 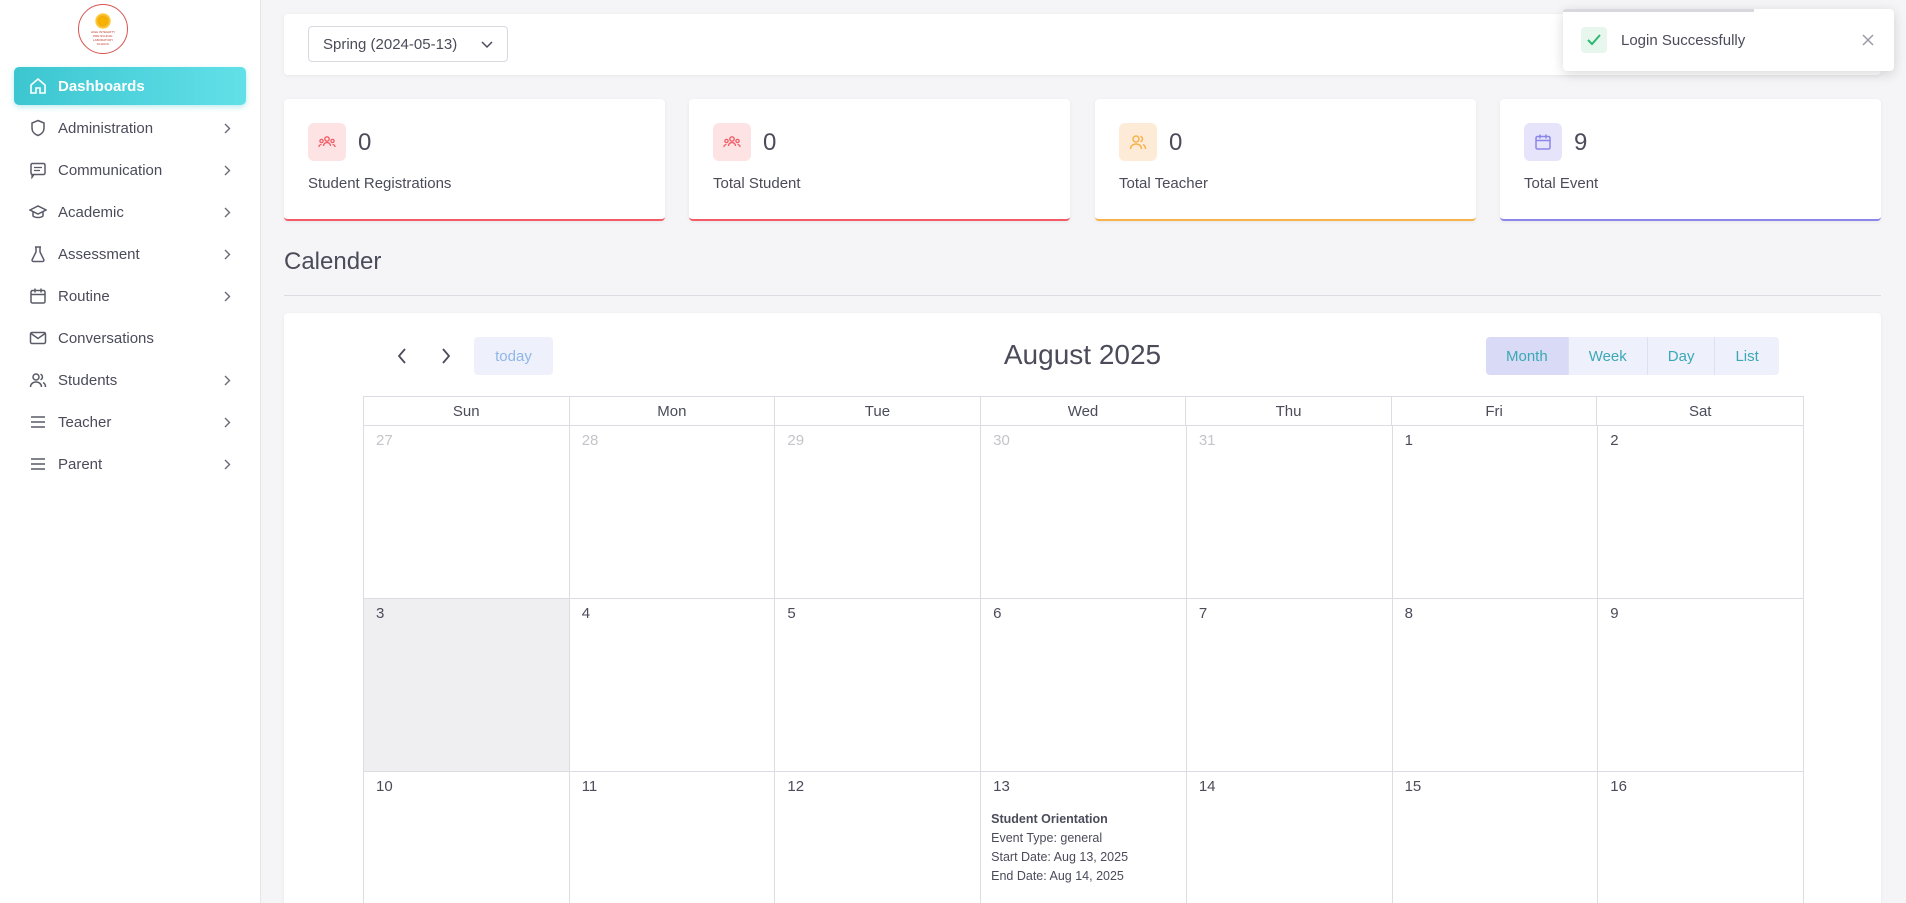 What do you see at coordinates (673, 411) in the screenshot?
I see `weekday-header-cell: Mon` at bounding box center [673, 411].